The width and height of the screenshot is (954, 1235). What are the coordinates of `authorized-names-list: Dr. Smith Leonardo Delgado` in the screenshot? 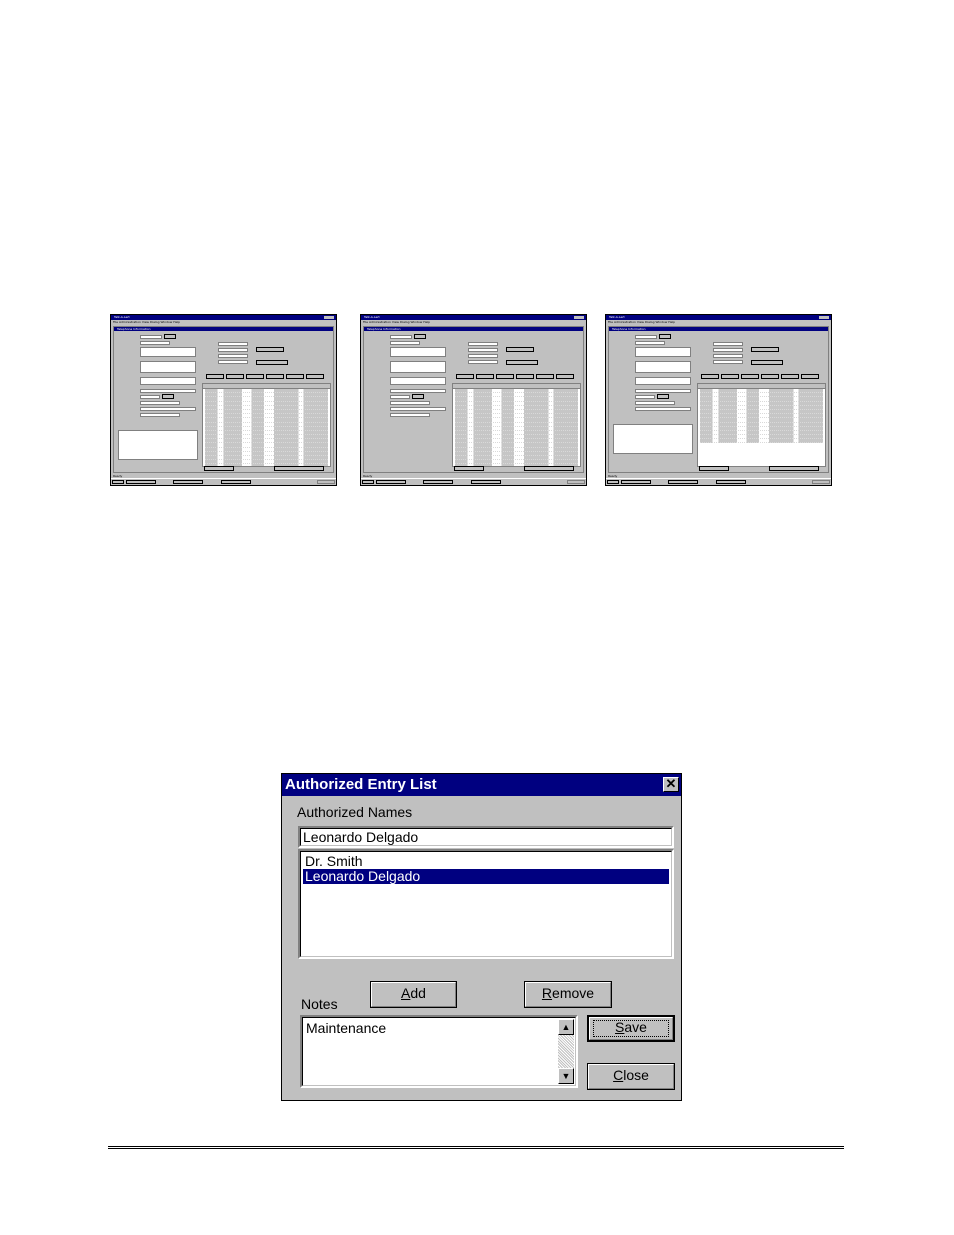 It's located at (486, 904).